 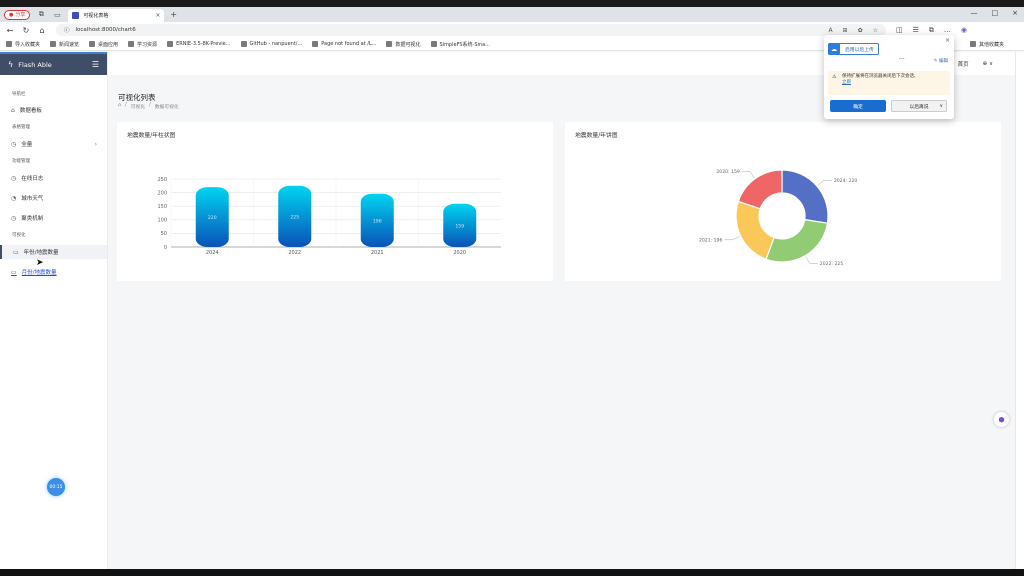 I want to click on extension-icon: ✿, so click(x=860, y=30).